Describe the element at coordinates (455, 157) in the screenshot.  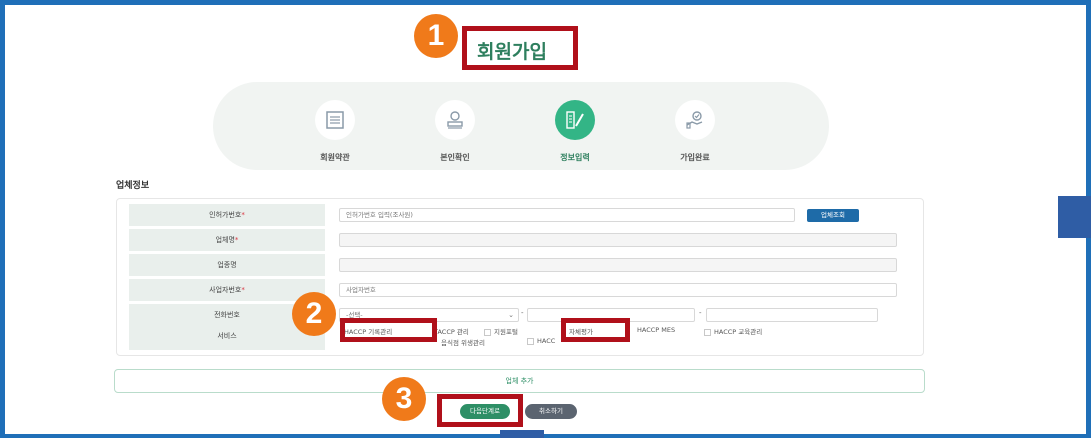
I see `step-label: 본인확인` at that location.